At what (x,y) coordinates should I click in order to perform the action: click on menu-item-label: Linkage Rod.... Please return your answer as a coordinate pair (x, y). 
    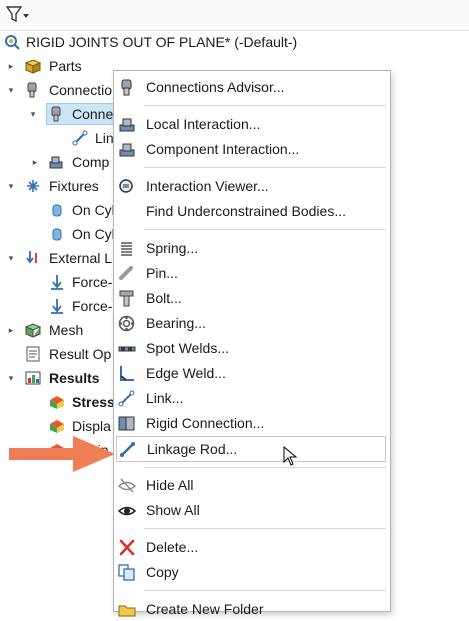
    Looking at the image, I should click on (192, 449).